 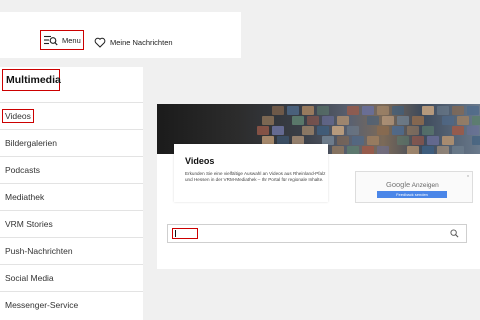 What do you see at coordinates (29, 223) in the screenshot?
I see `sidebar-item-label: VRM Stories` at bounding box center [29, 223].